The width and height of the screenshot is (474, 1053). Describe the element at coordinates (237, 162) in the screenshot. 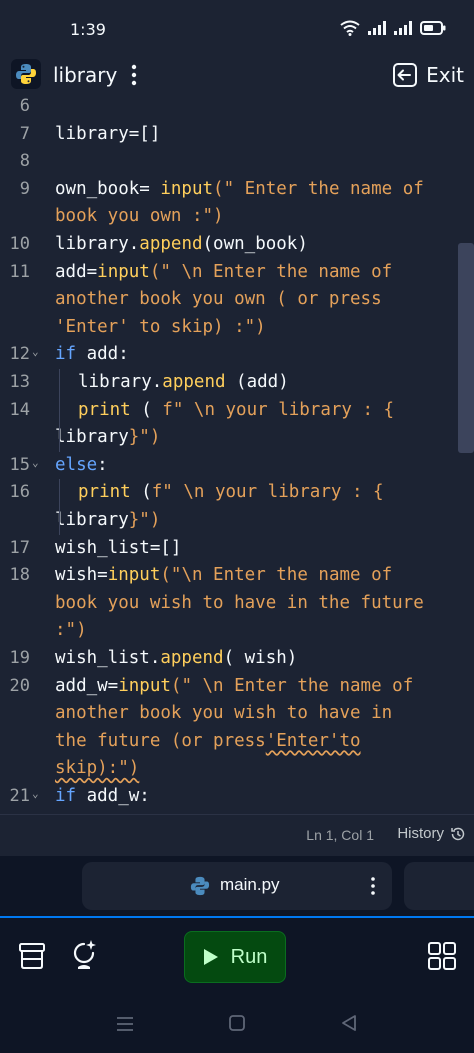

I see `code-line: 8` at that location.